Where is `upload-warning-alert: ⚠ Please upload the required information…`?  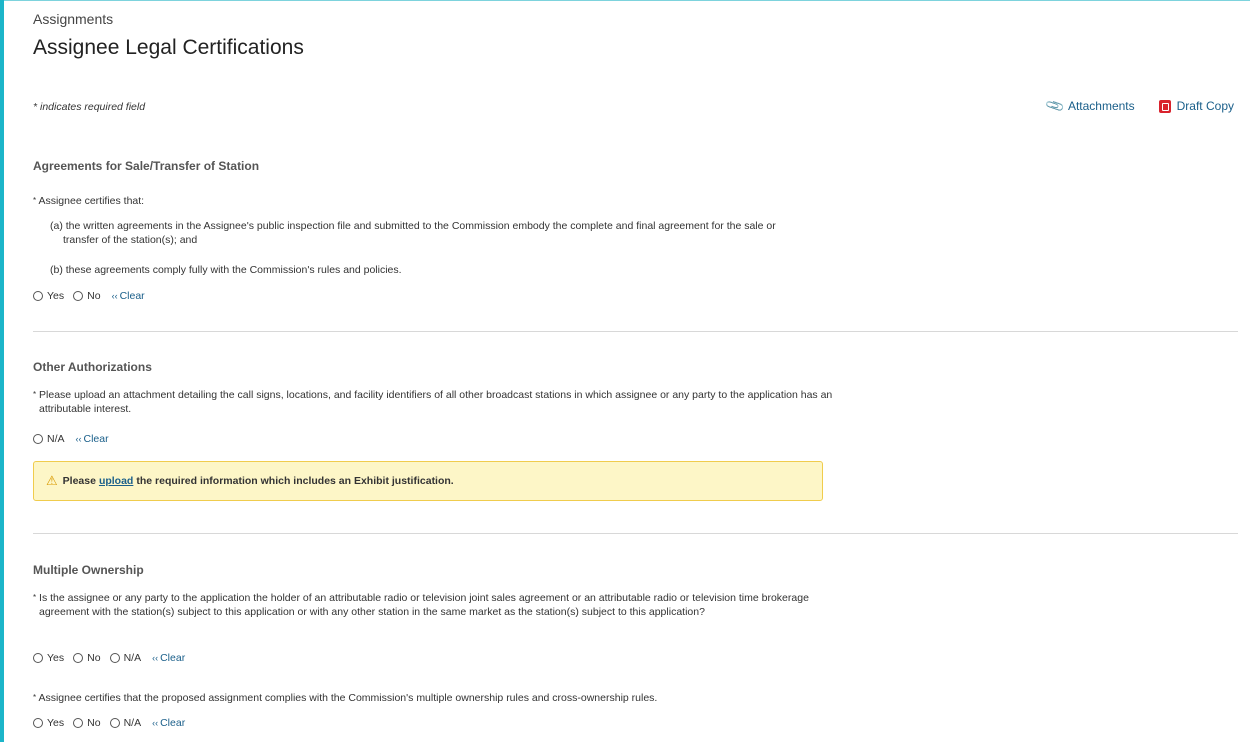
upload-warning-alert: ⚠ Please upload the required information… is located at coordinates (428, 481).